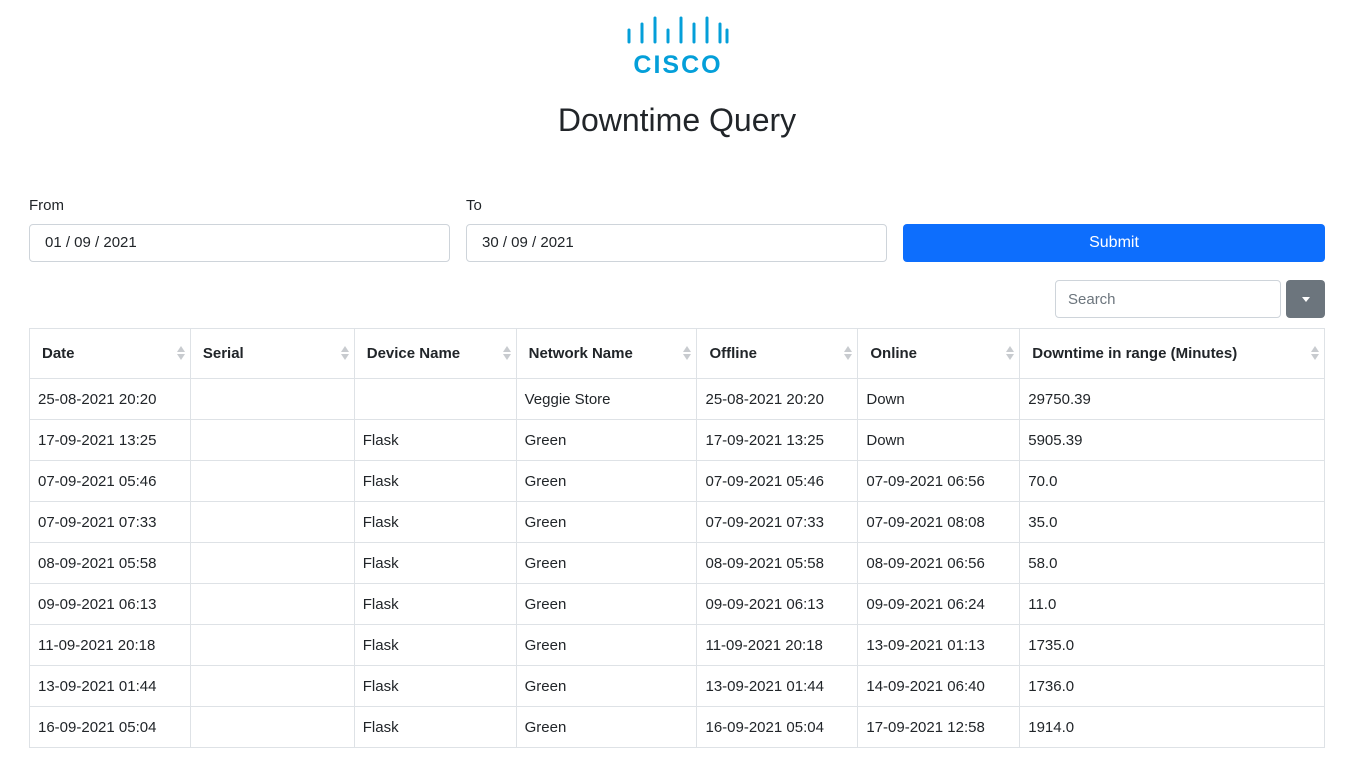 The width and height of the screenshot is (1368, 767). What do you see at coordinates (474, 205) in the screenshot?
I see `to-label: To` at bounding box center [474, 205].